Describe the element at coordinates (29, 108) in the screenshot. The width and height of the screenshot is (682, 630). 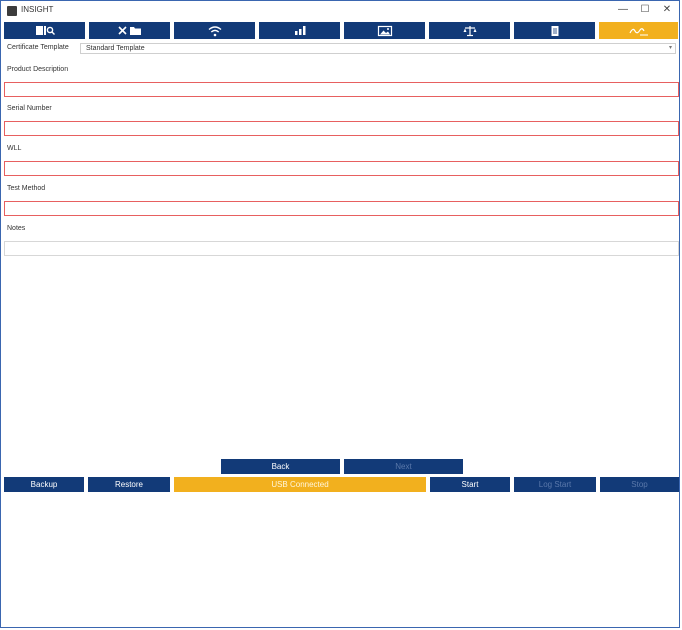
I see `serial-number-label: Serial Number` at that location.